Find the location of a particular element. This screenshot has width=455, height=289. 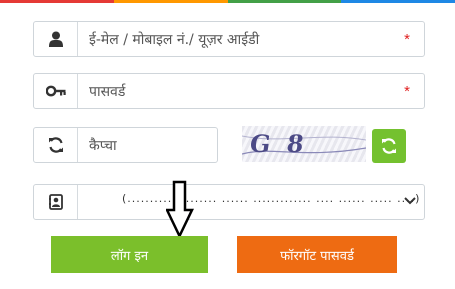

password-field: पासवर्ड * is located at coordinates (229, 91).